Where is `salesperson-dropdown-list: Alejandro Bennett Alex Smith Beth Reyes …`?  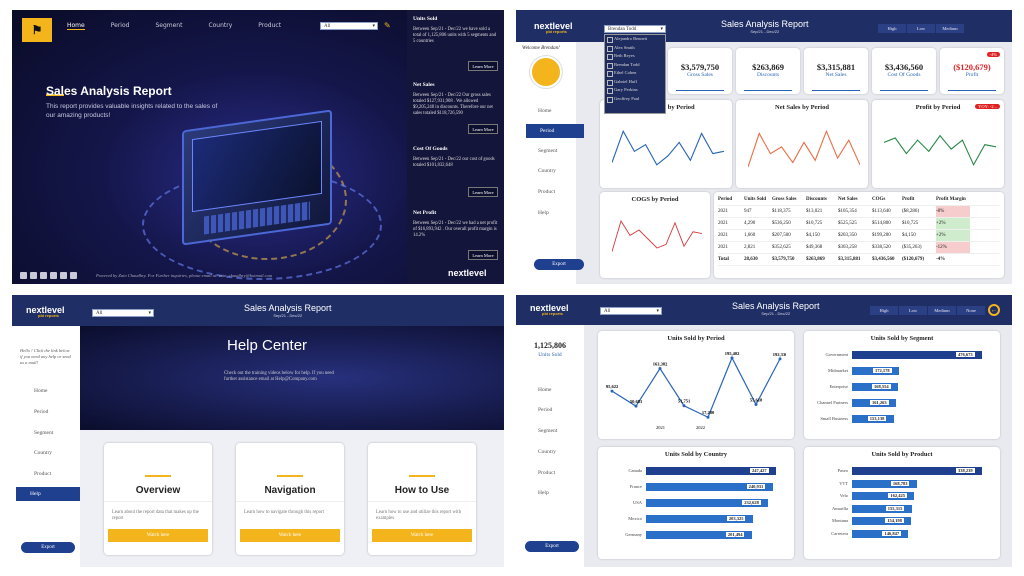
salesperson-dropdown-list: Alejandro Bennett Alex Smith Beth Reyes … is located at coordinates (635, 74).